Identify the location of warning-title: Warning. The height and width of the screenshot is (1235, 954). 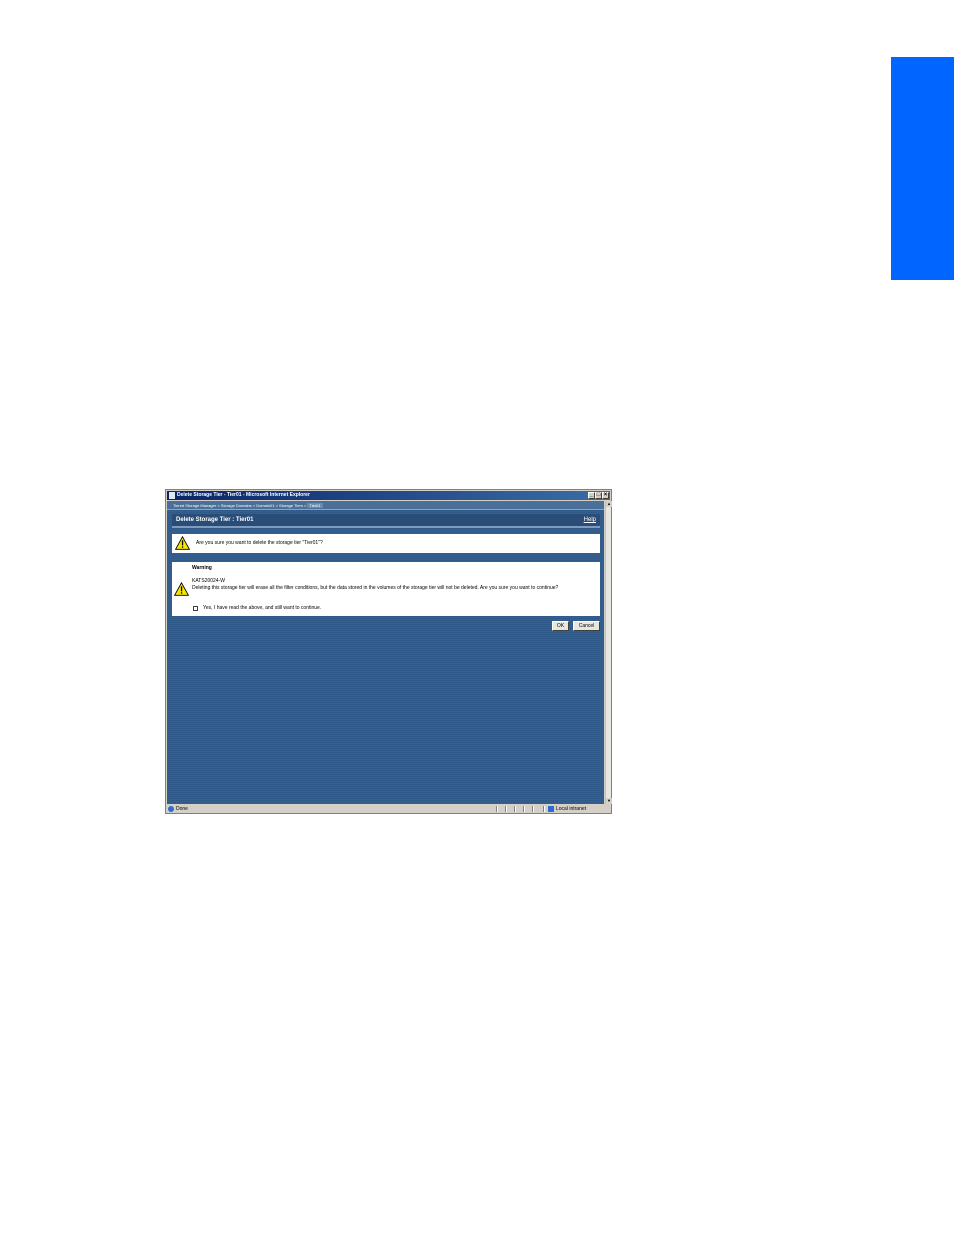
(202, 568).